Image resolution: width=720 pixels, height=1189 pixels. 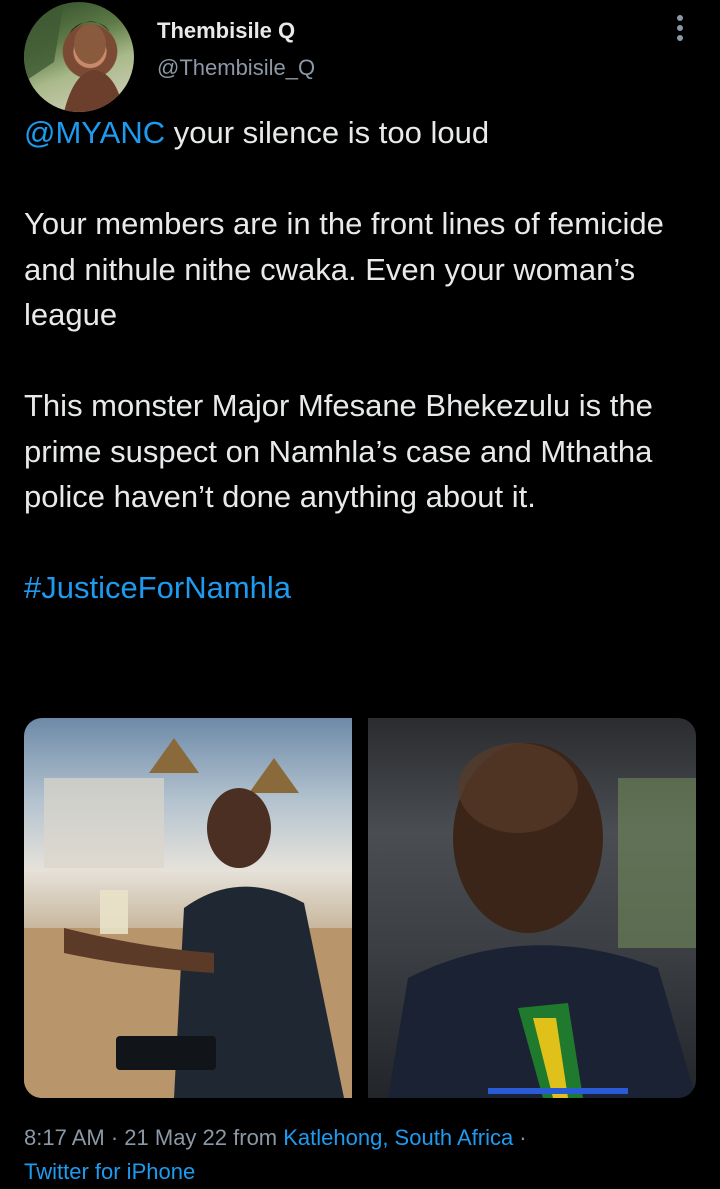 I want to click on more-vertical-icon, so click(x=680, y=30).